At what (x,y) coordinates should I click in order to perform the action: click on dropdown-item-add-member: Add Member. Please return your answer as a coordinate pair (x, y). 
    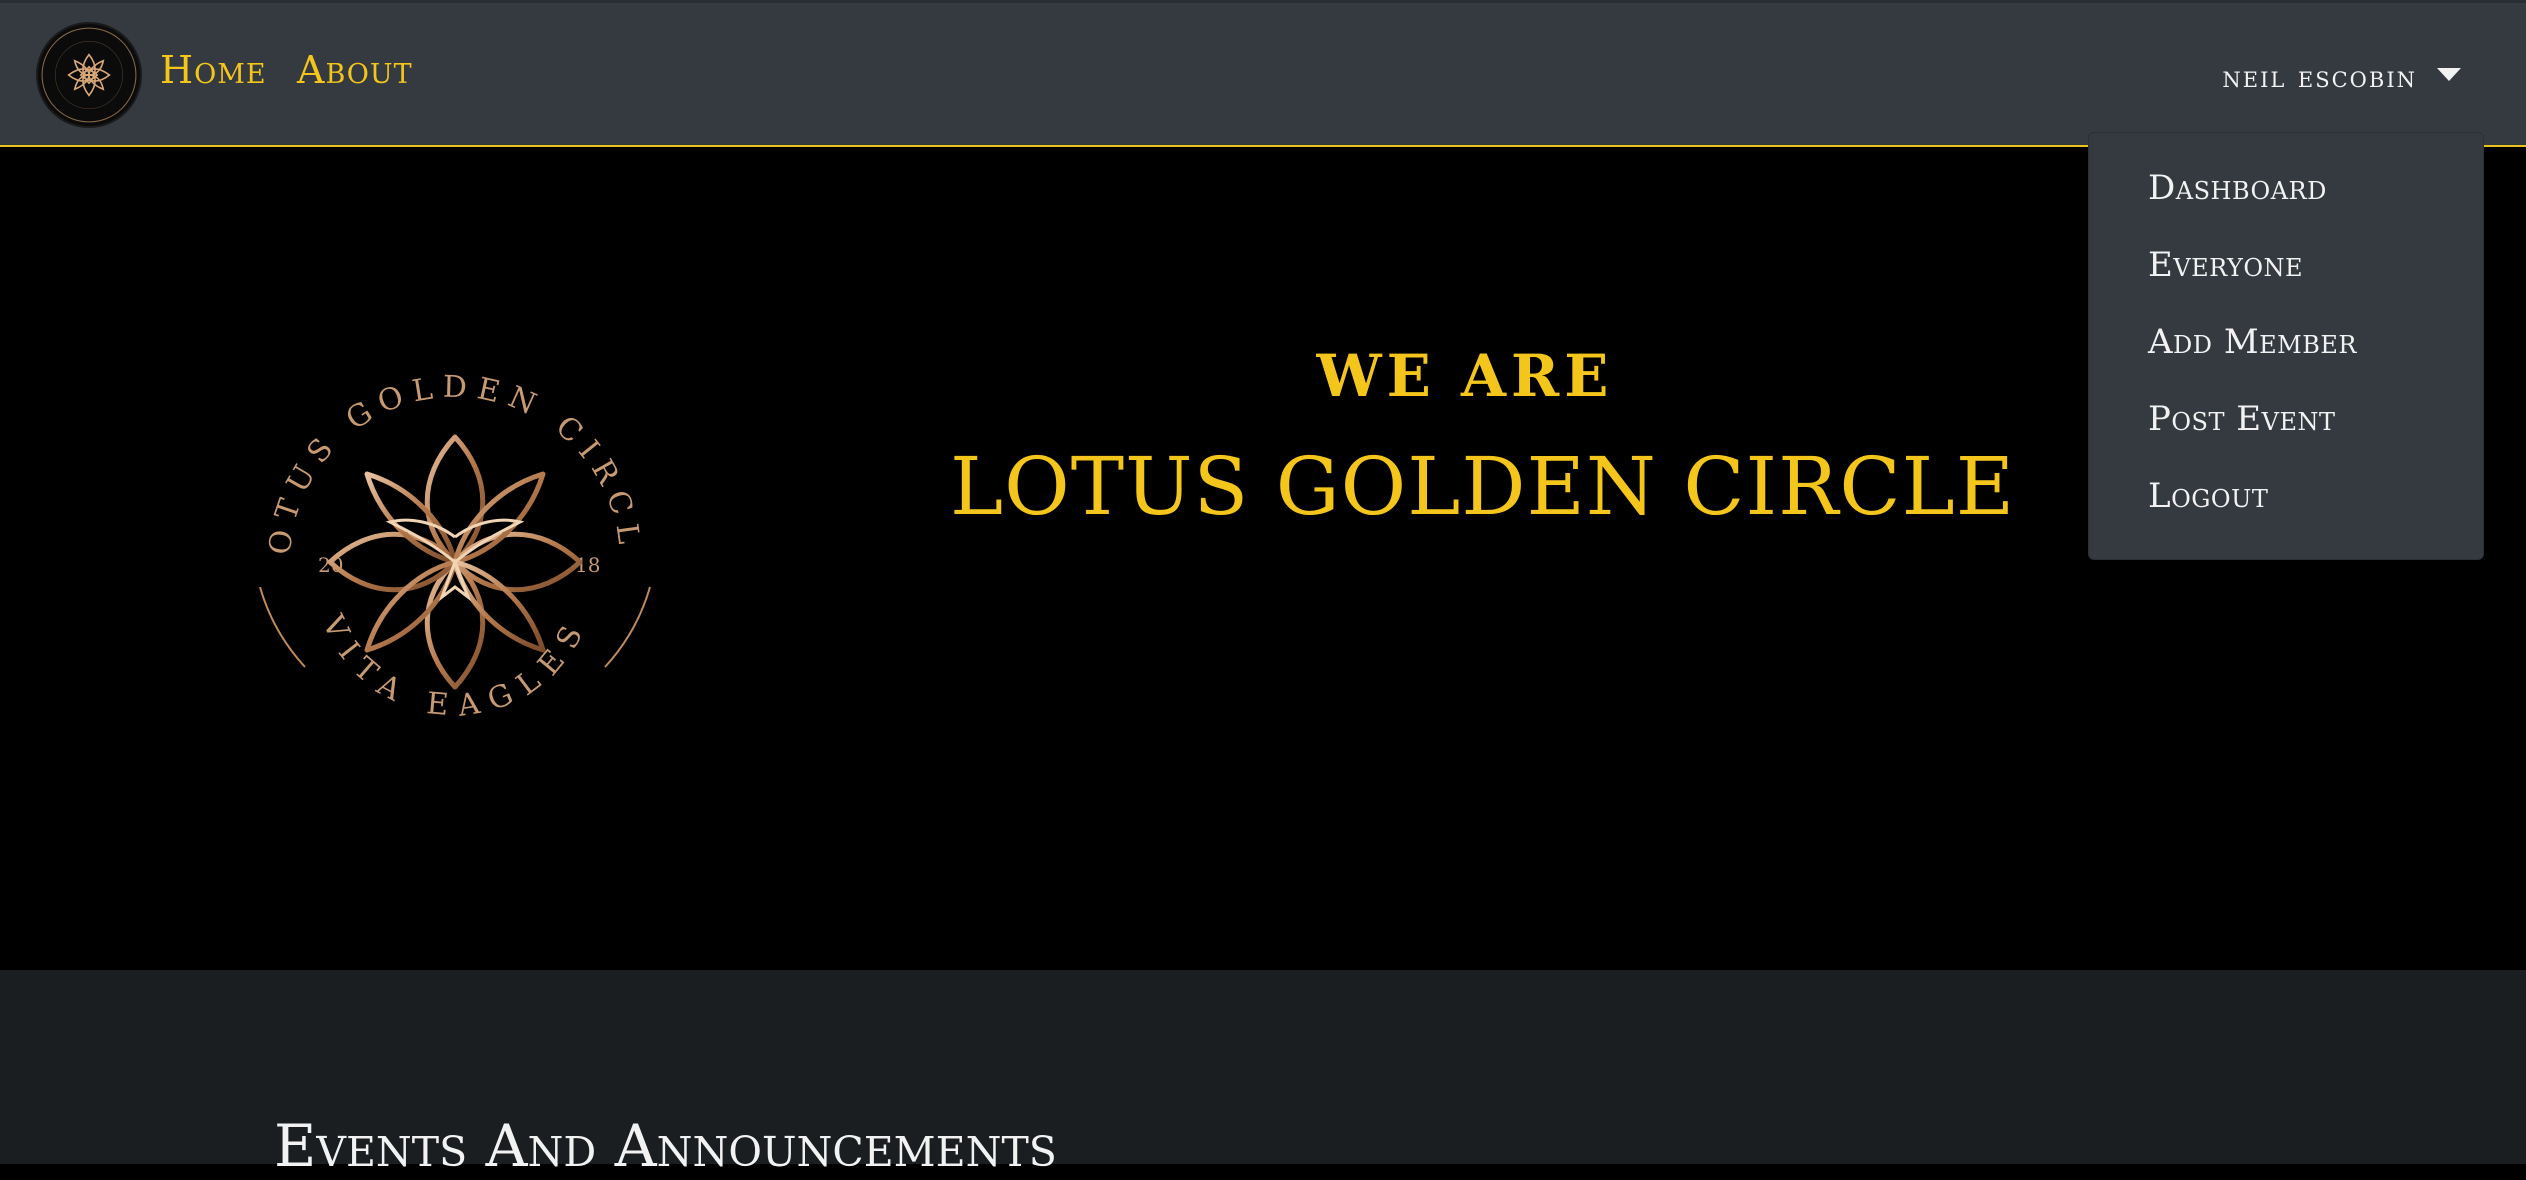
    Looking at the image, I should click on (2286, 363).